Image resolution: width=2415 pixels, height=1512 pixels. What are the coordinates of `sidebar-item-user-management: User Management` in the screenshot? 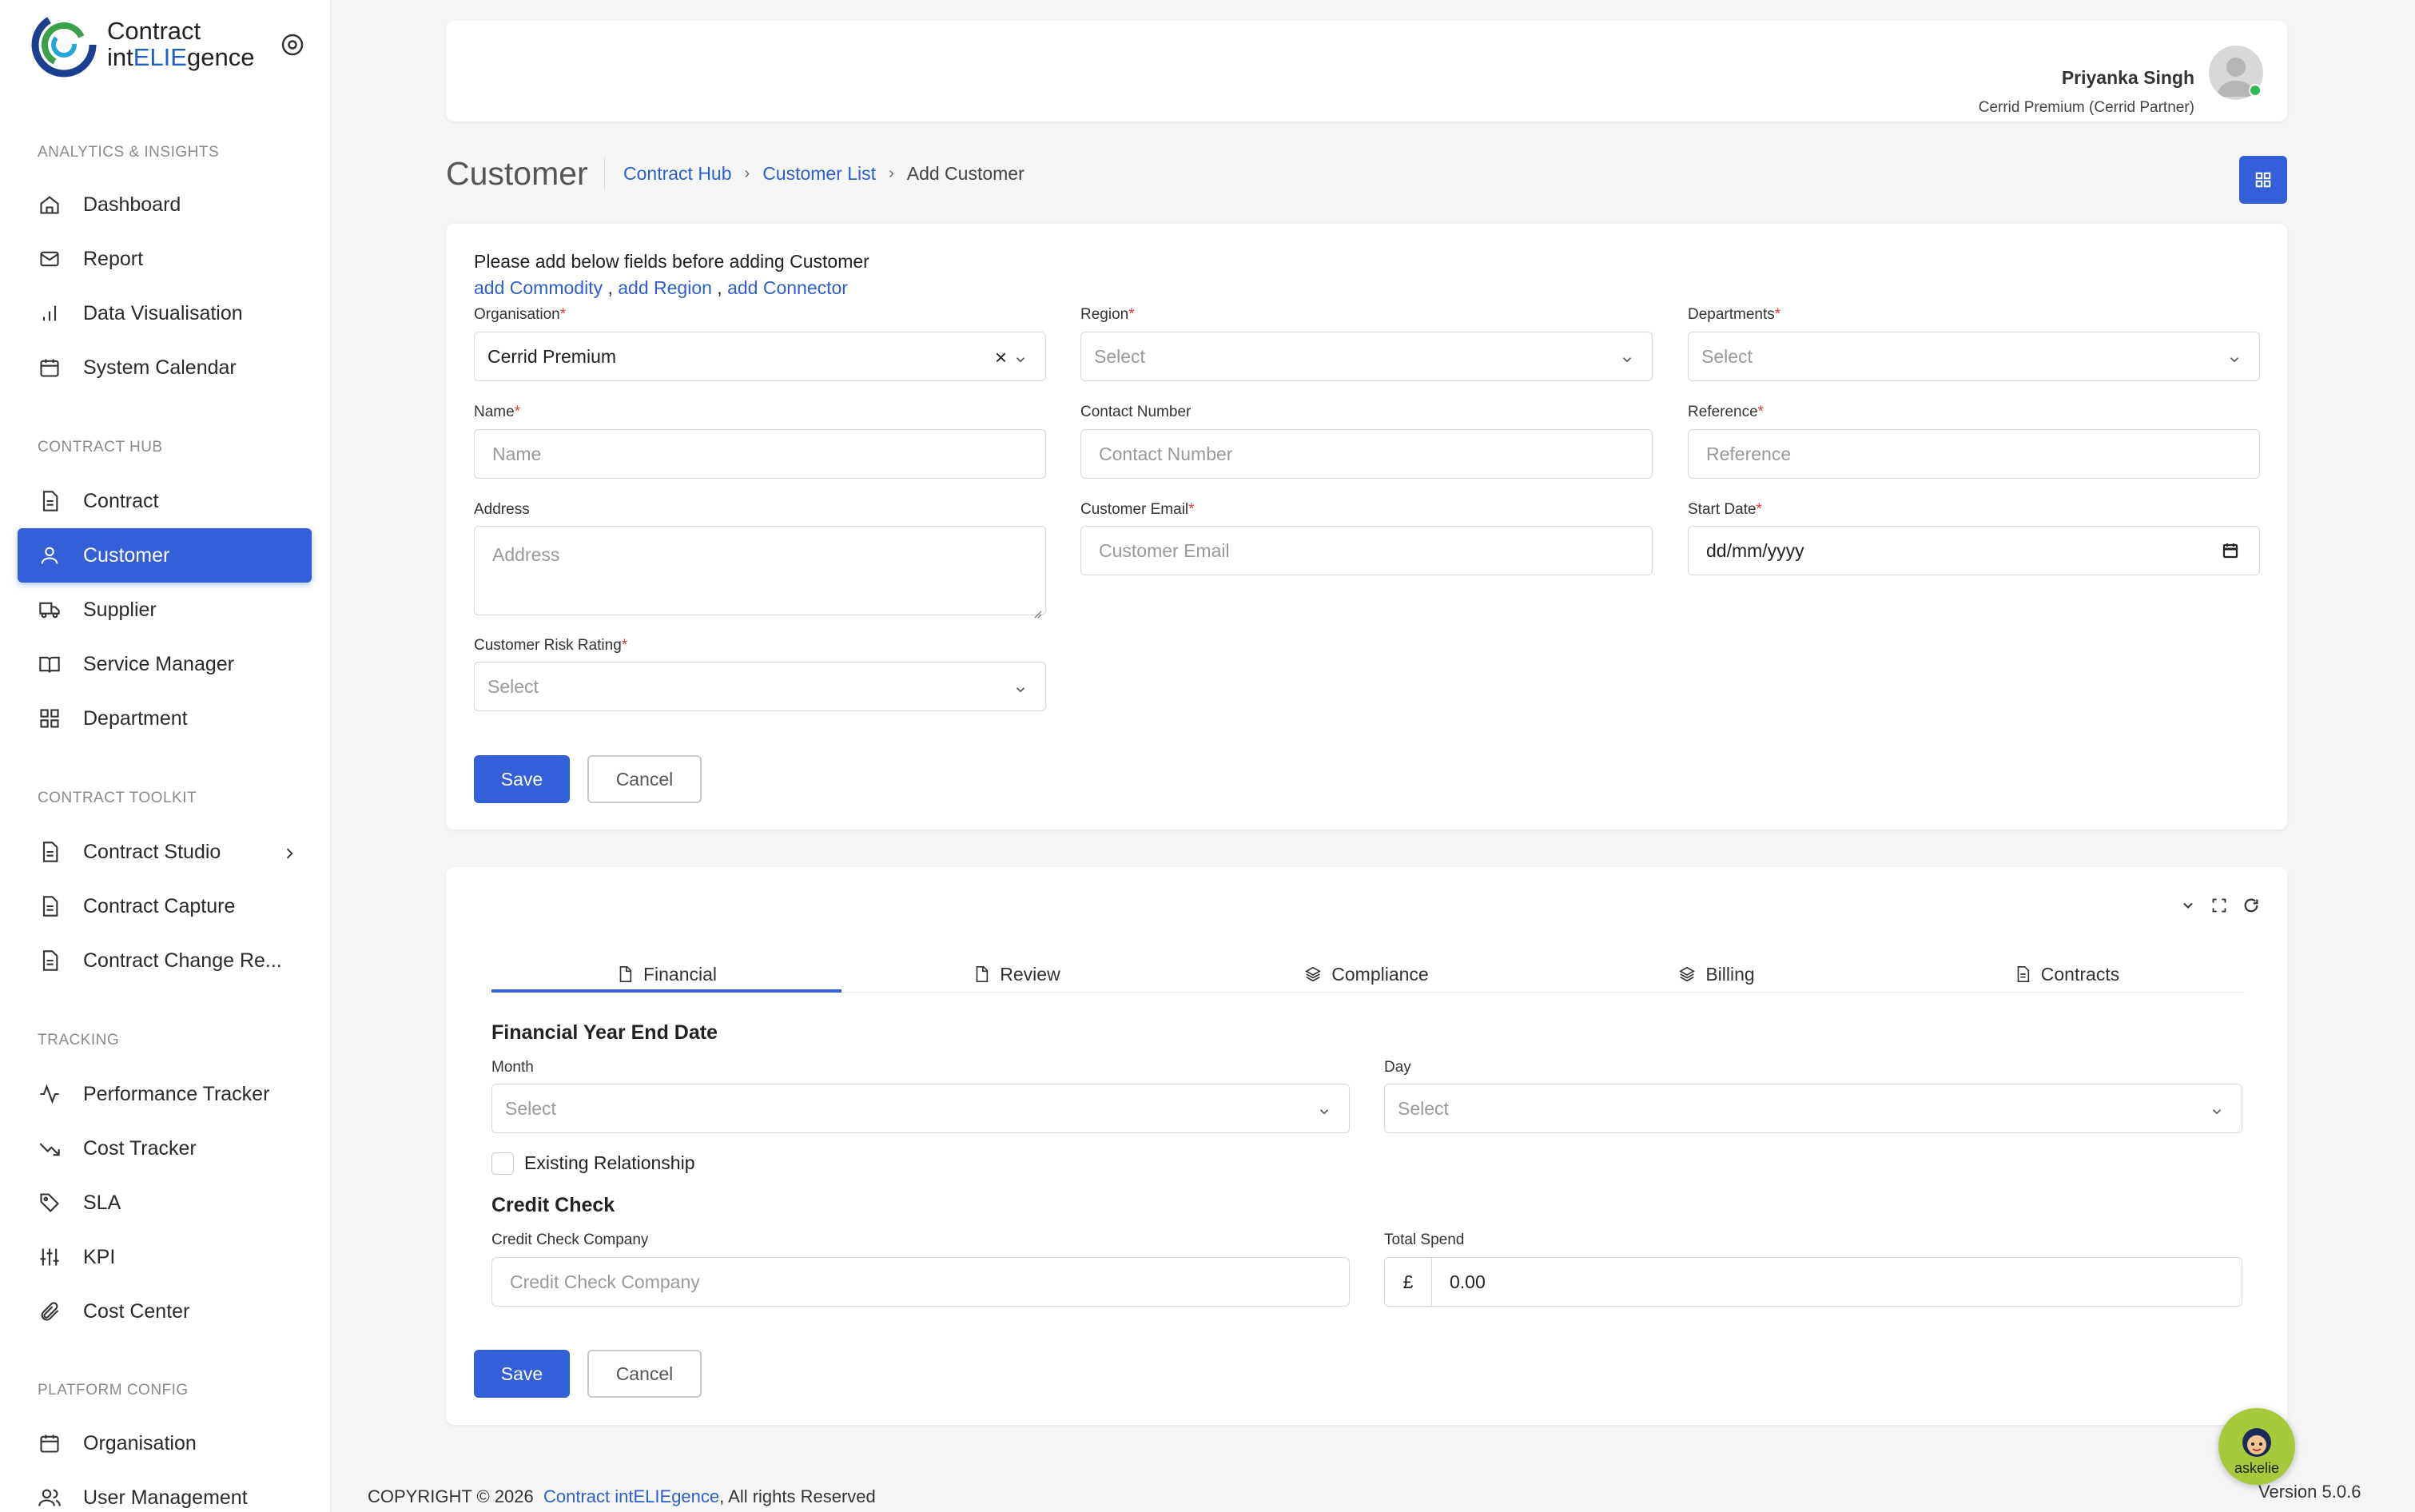 It's located at (165, 1491).